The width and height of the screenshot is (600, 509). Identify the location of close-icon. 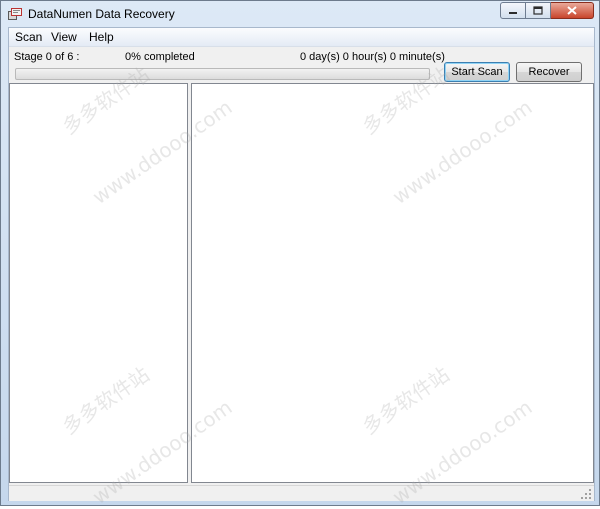
(572, 10).